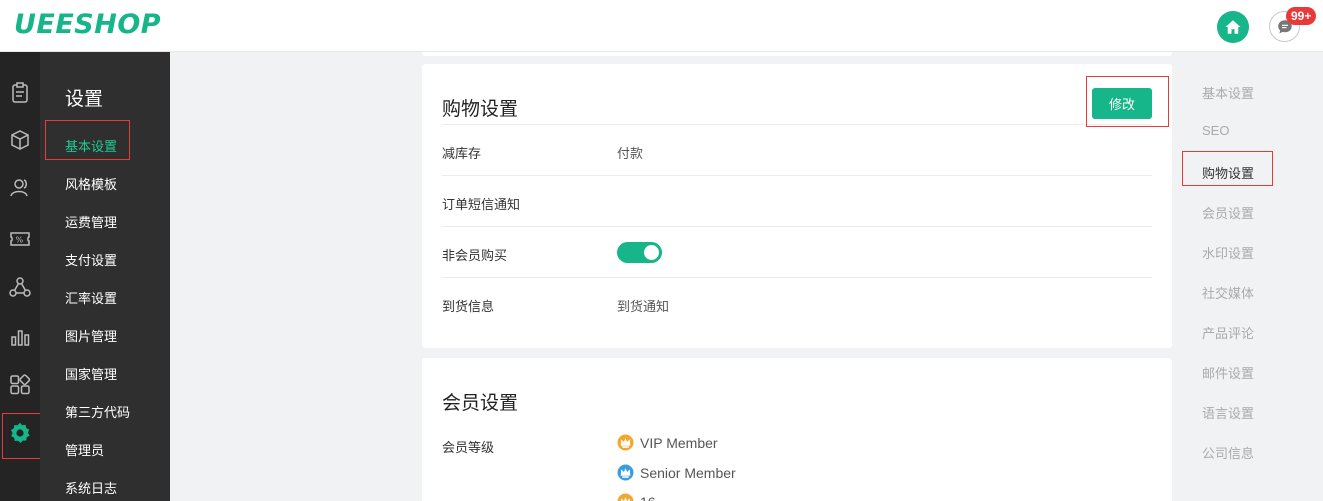  I want to click on right-nav-email: 邮件设置, so click(1228, 372).